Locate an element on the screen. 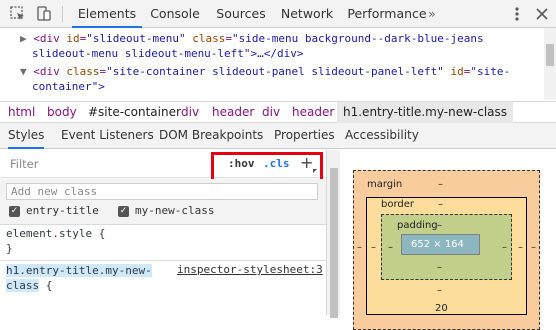  inspect-element-icon is located at coordinates (18, 14).